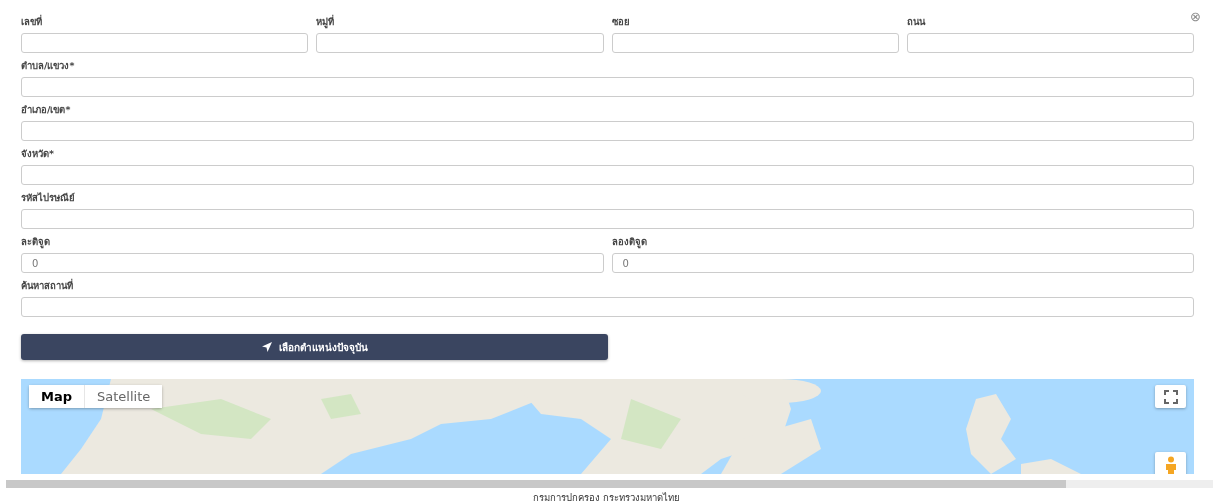  Describe the element at coordinates (32, 21) in the screenshot. I see `field-label: เลขที่` at that location.